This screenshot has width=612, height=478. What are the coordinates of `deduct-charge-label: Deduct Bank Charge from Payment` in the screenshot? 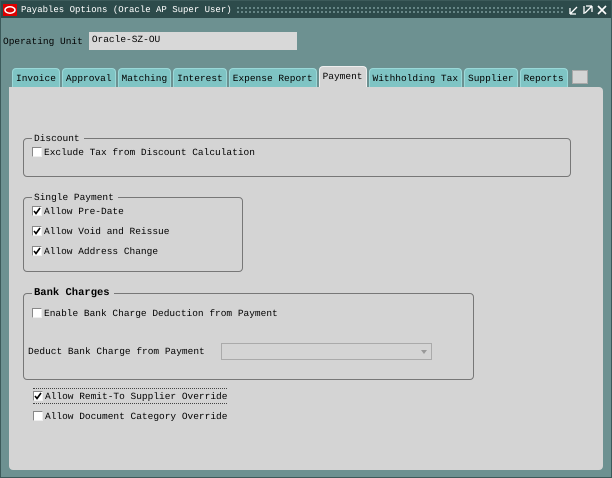 It's located at (116, 351).